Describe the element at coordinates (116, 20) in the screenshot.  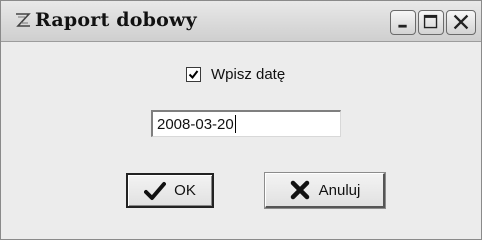
I see `window-title: Raport dobowy` at that location.